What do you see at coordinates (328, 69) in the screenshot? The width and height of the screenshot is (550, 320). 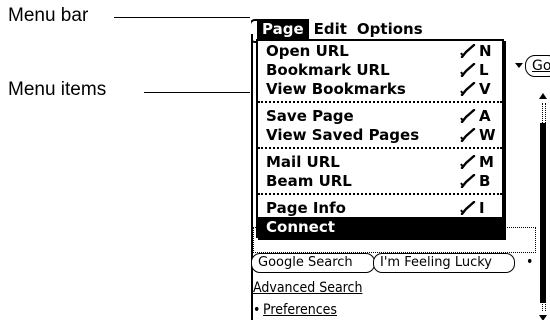 I see `menu-item-label: Bookmark URL` at bounding box center [328, 69].